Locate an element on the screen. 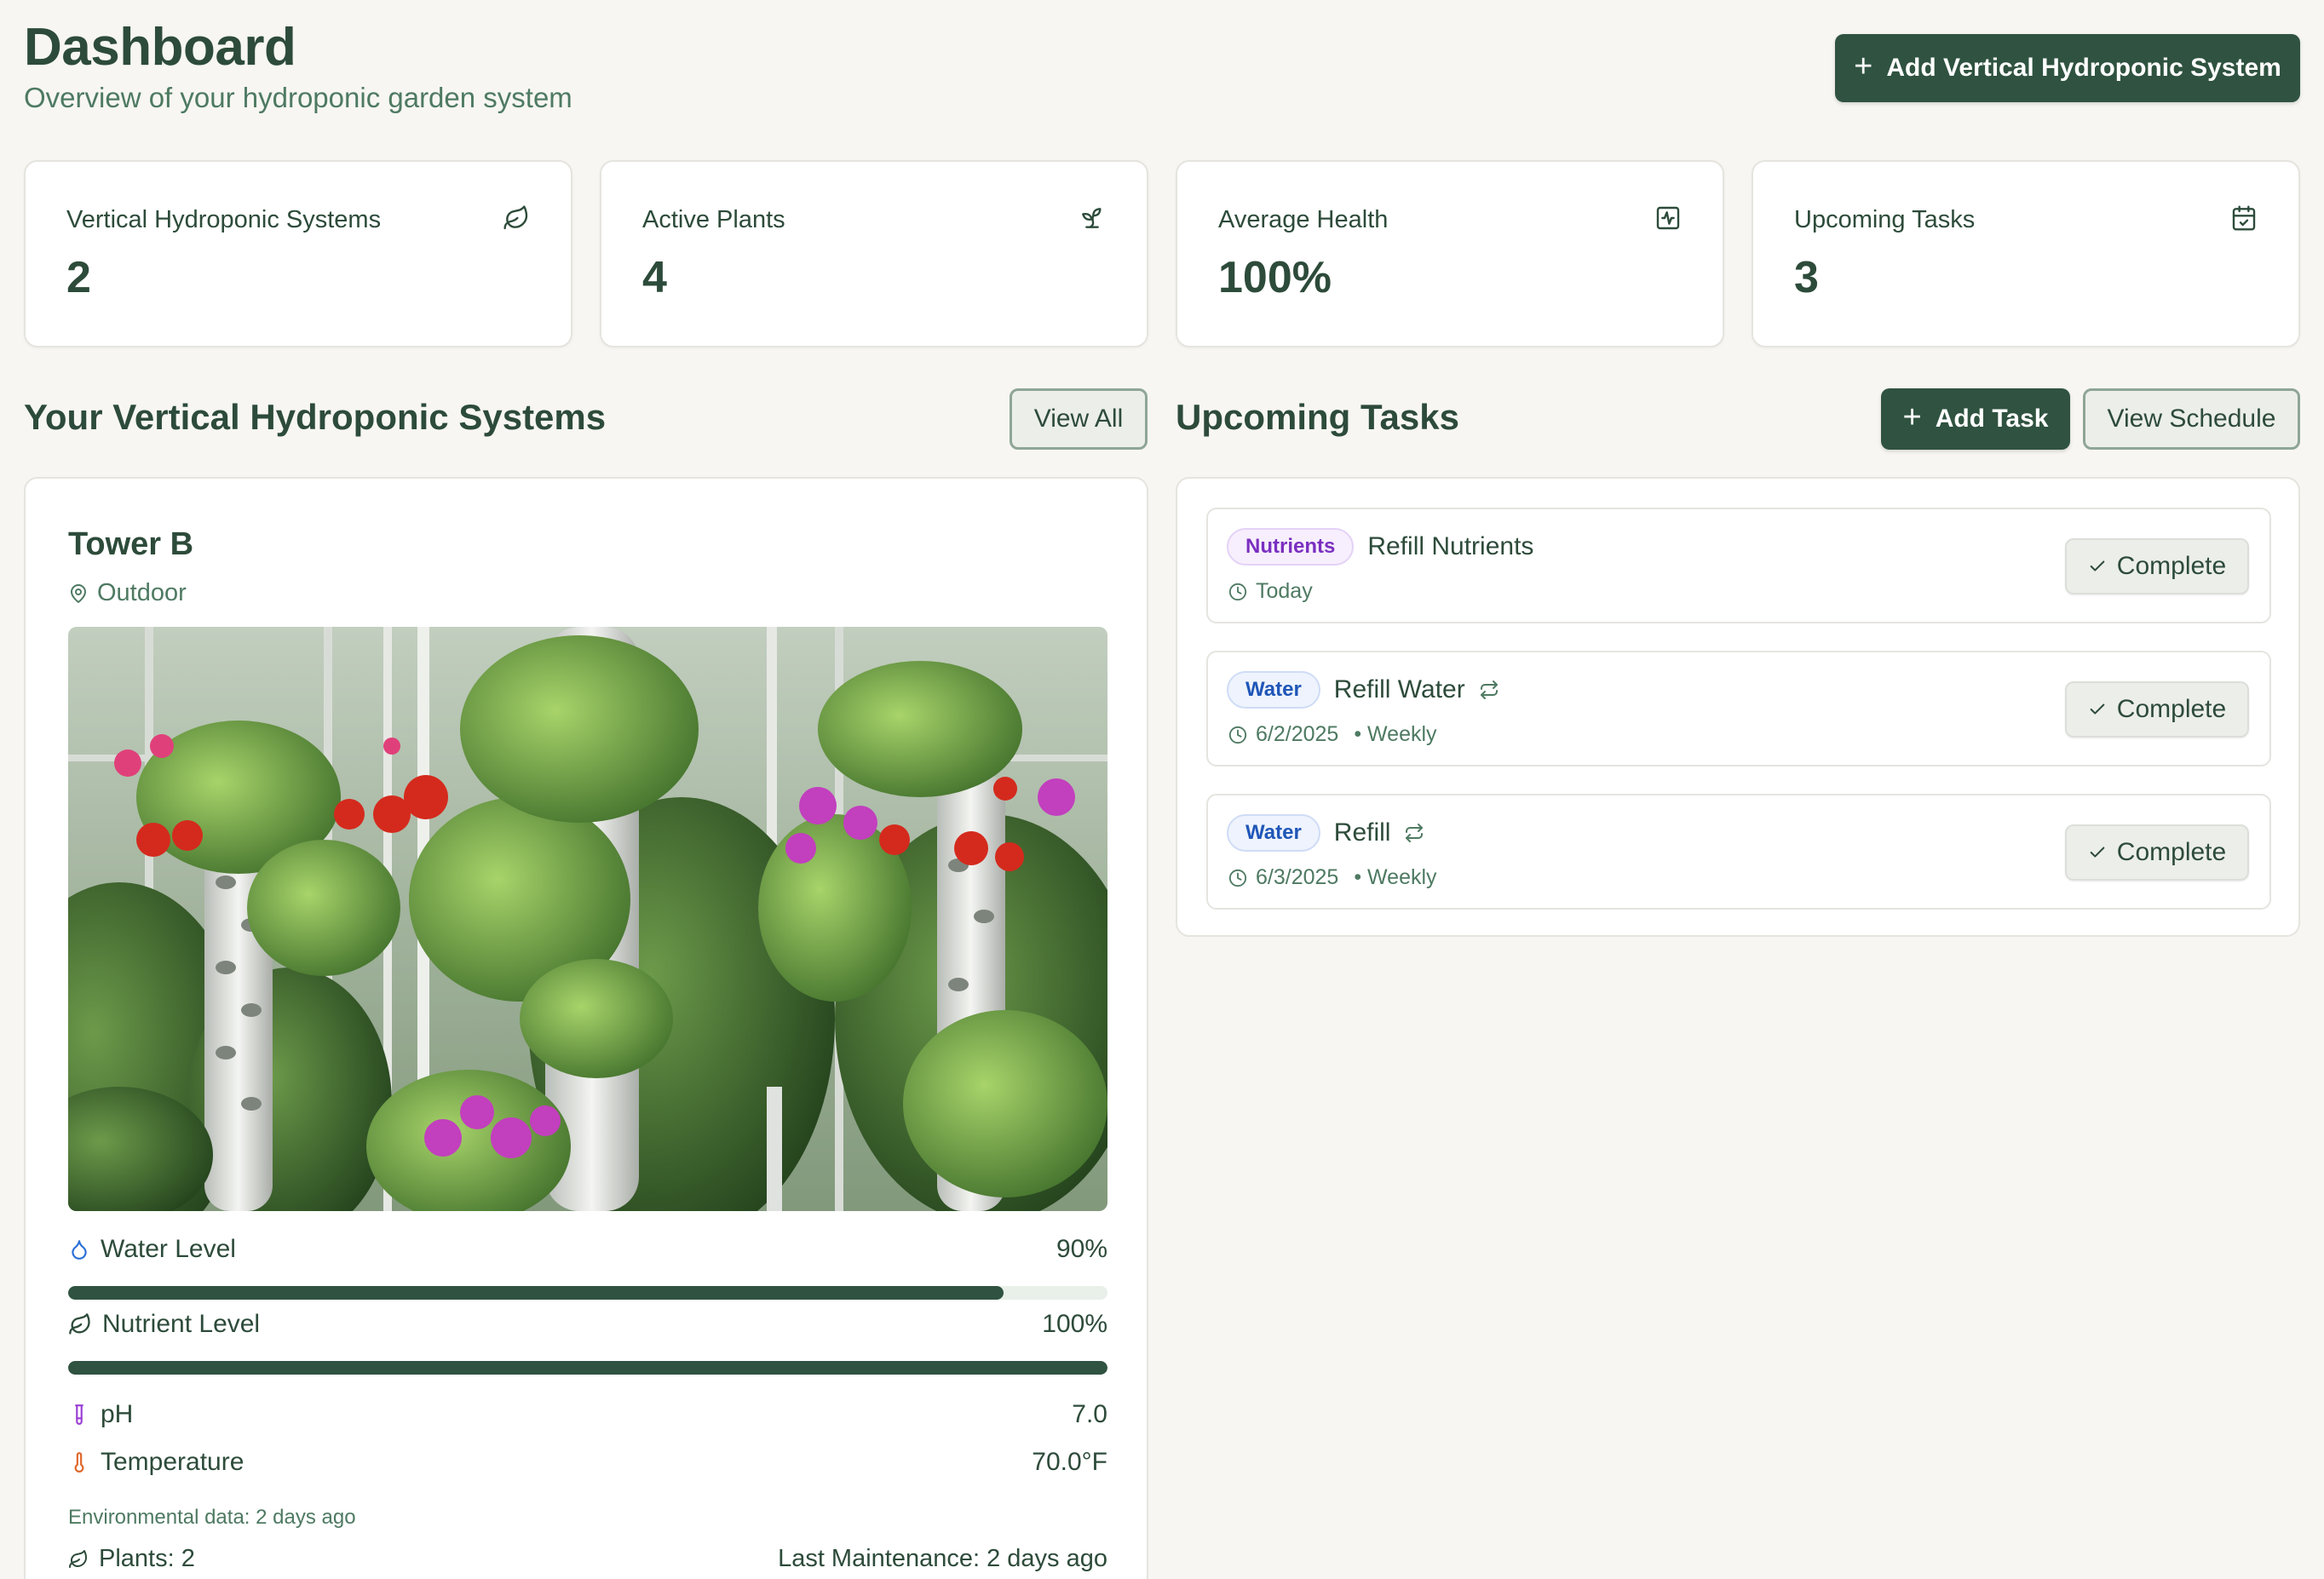  system-location: Outdoor is located at coordinates (127, 593).